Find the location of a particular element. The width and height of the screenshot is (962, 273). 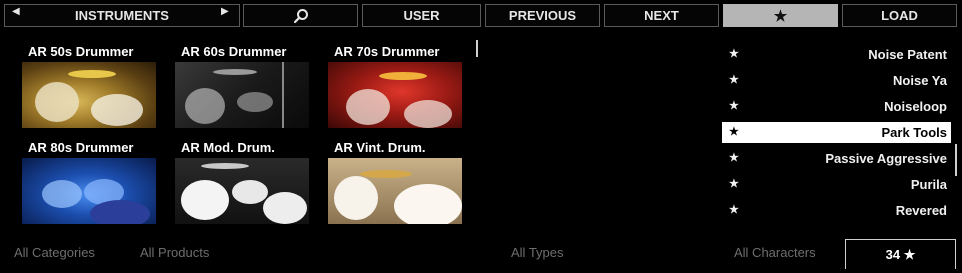

user-button: USER is located at coordinates (421, 15).